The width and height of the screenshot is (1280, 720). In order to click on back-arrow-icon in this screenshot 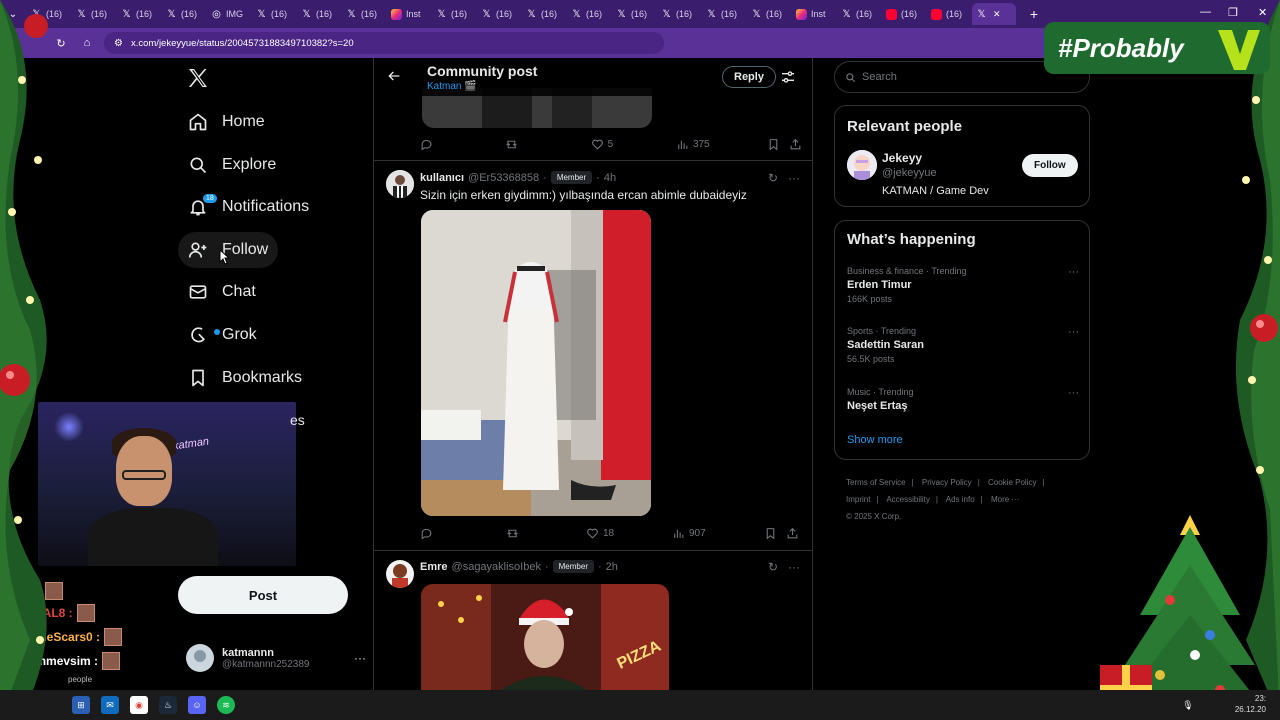, I will do `click(394, 76)`.